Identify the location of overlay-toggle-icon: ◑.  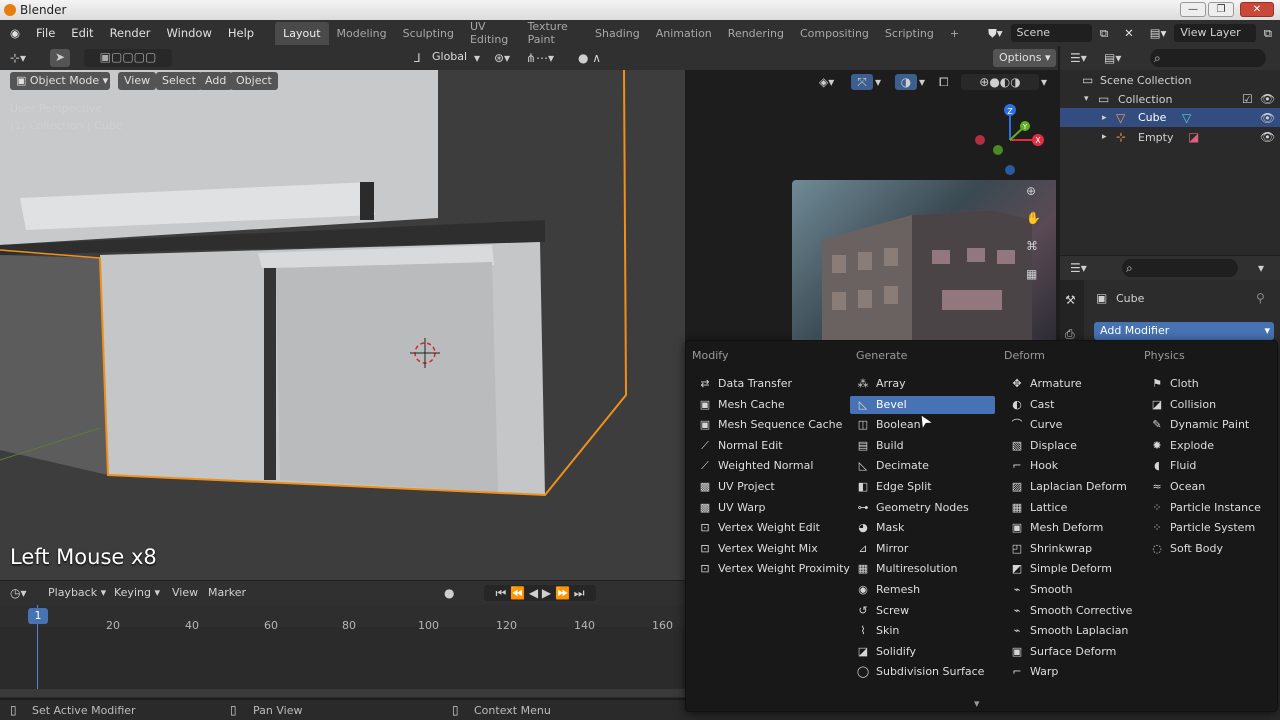
(906, 82).